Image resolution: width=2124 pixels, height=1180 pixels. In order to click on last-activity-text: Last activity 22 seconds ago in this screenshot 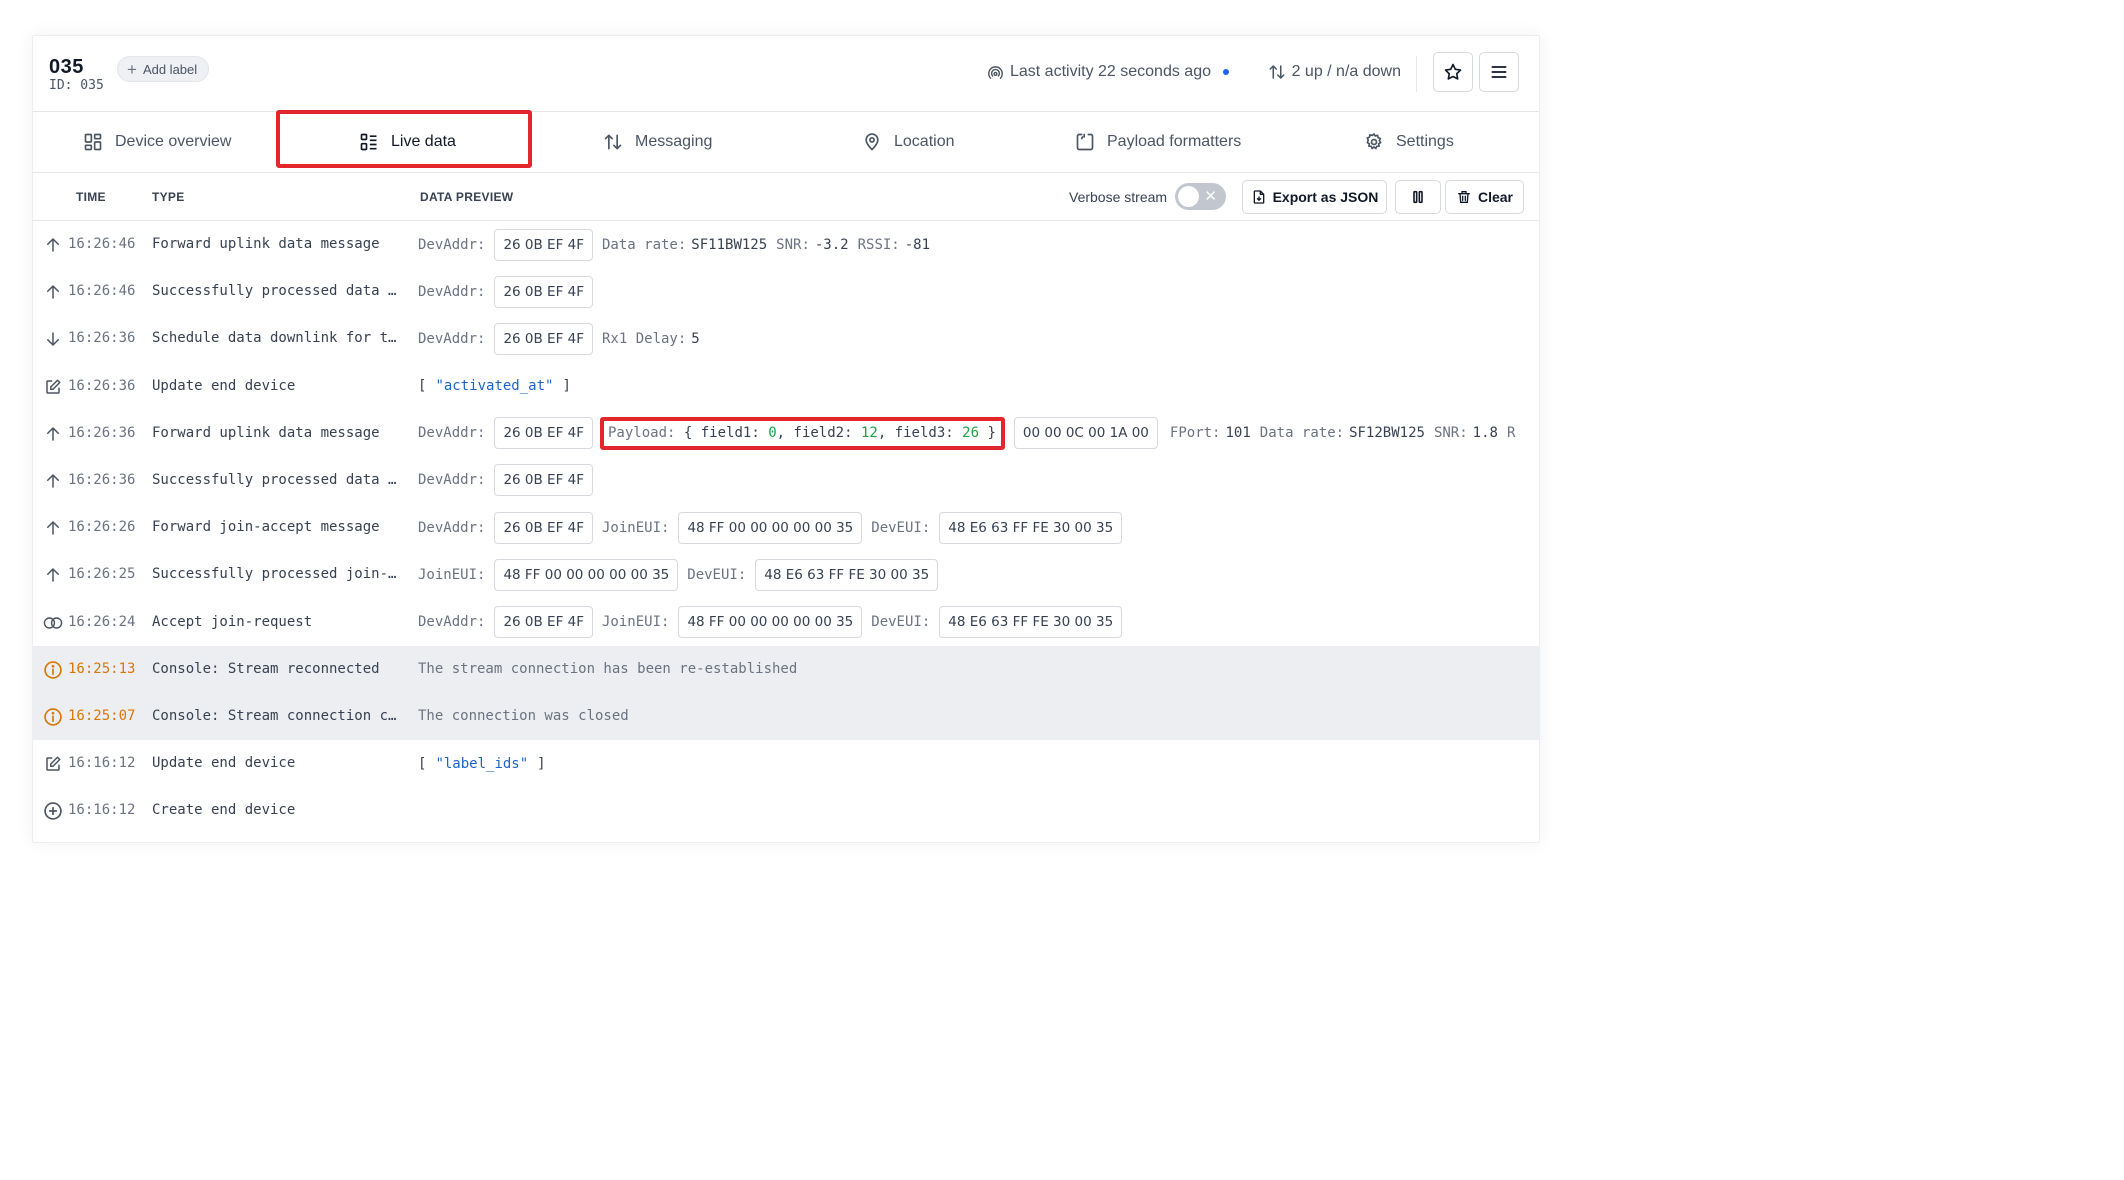, I will do `click(1110, 71)`.